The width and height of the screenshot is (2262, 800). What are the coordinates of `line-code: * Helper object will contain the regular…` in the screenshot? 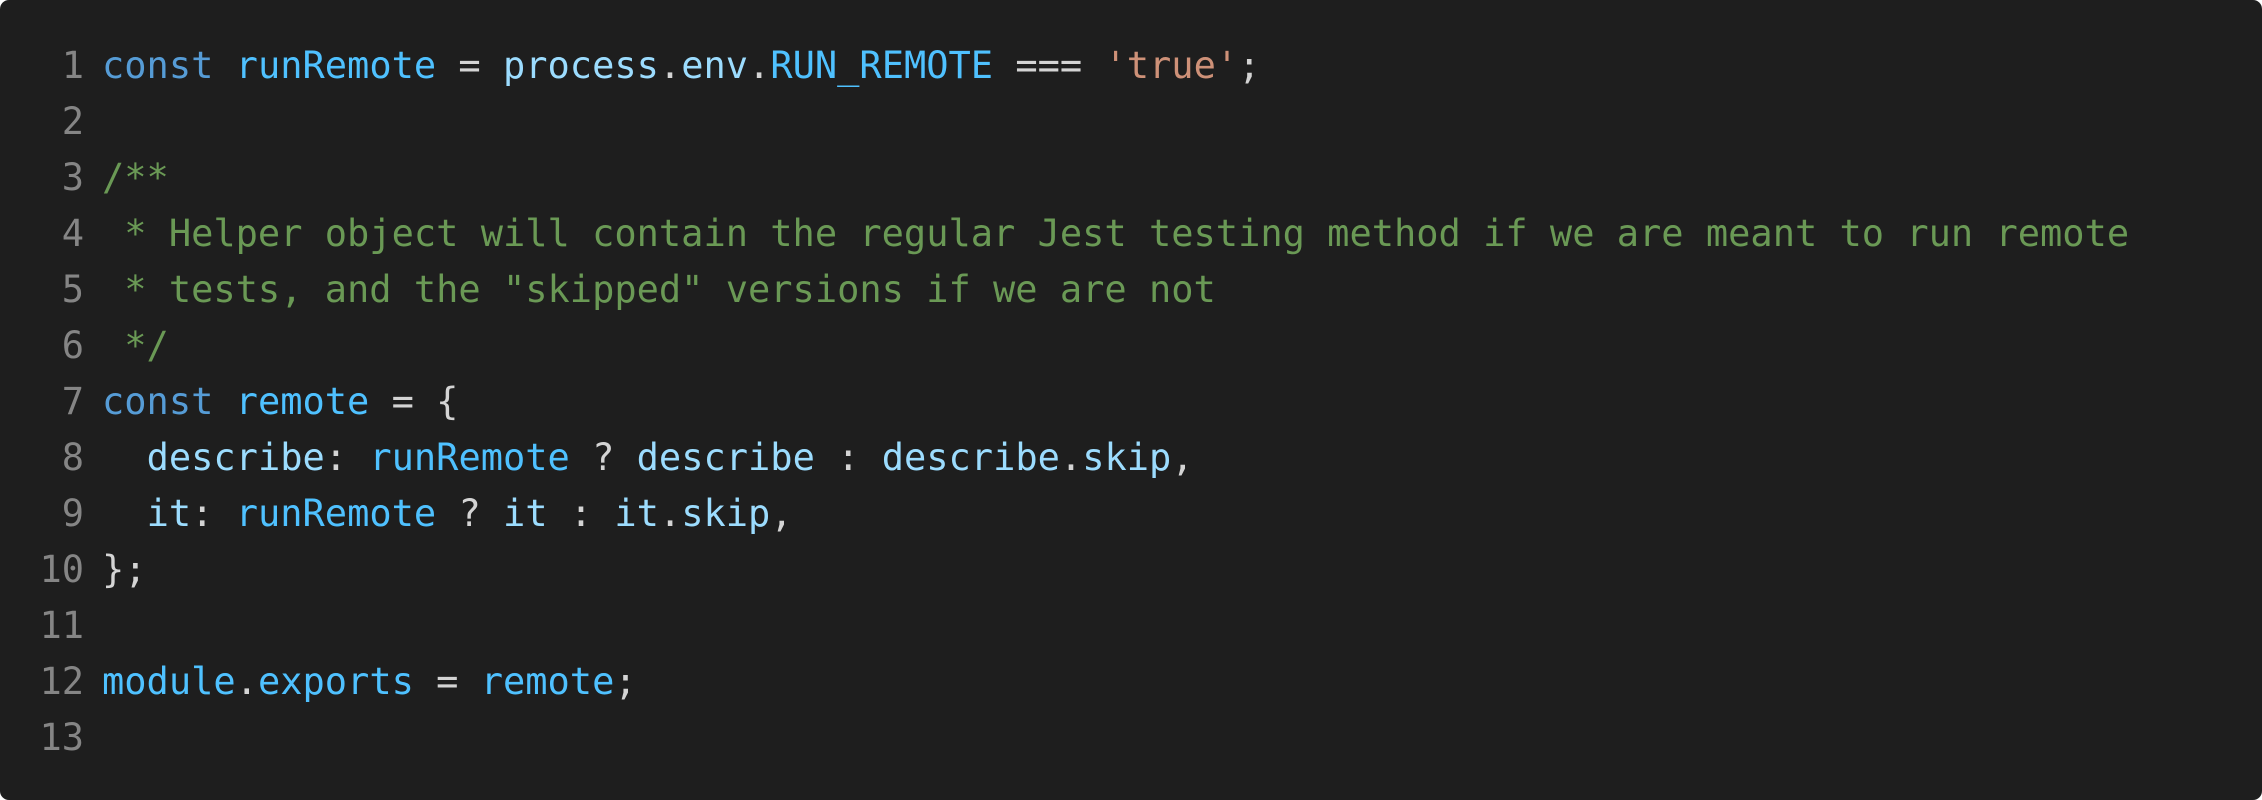 It's located at (1115, 234).